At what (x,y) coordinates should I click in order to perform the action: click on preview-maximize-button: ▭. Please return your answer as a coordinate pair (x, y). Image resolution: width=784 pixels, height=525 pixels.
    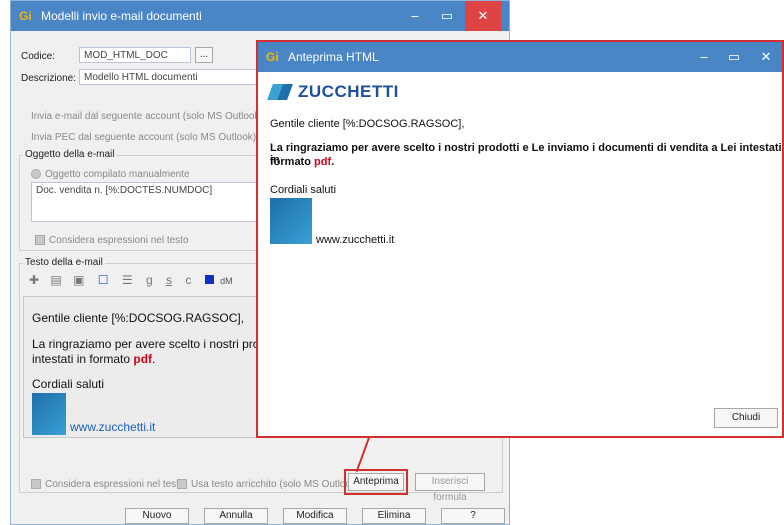
    Looking at the image, I should click on (734, 57).